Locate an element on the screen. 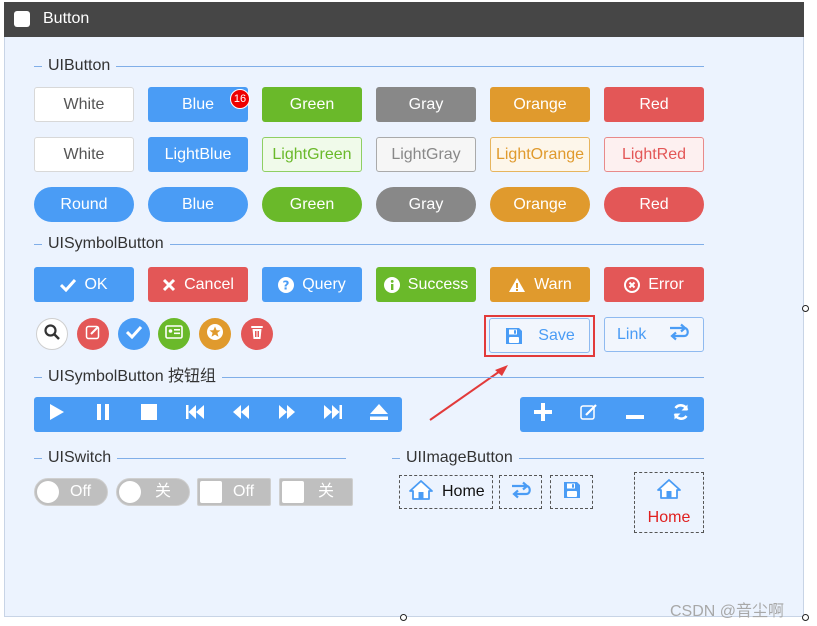  red-button: Red is located at coordinates (654, 104).